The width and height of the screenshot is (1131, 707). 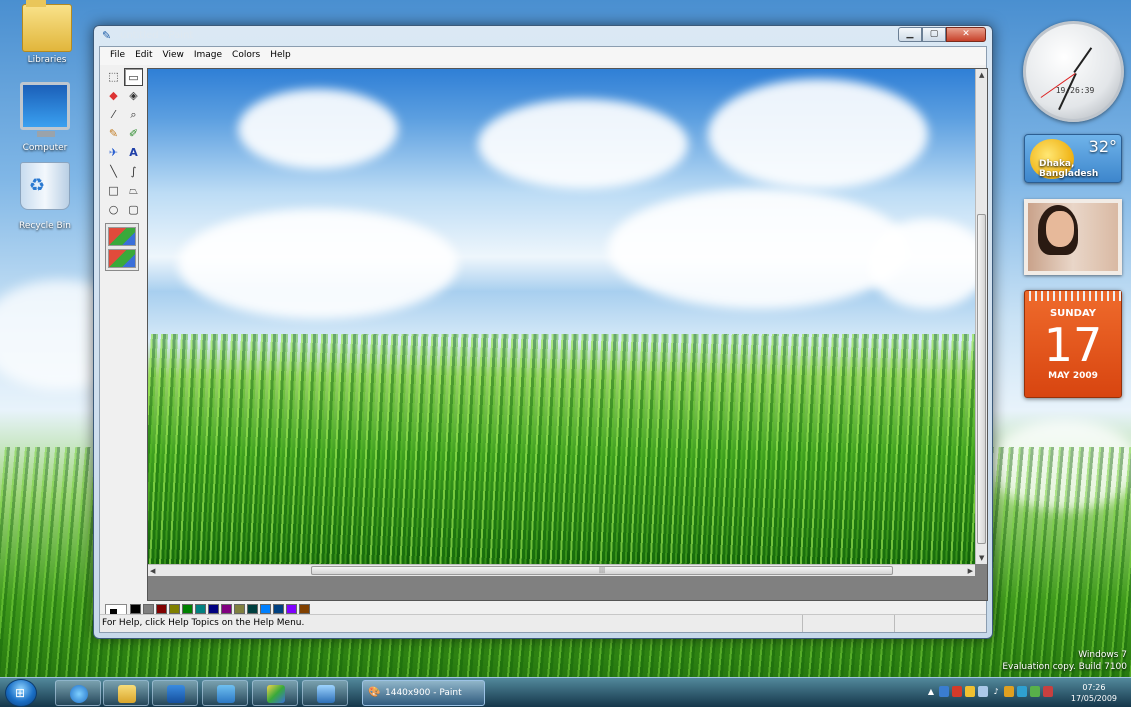 I want to click on scroll-left-icon: ◀, so click(x=152, y=571).